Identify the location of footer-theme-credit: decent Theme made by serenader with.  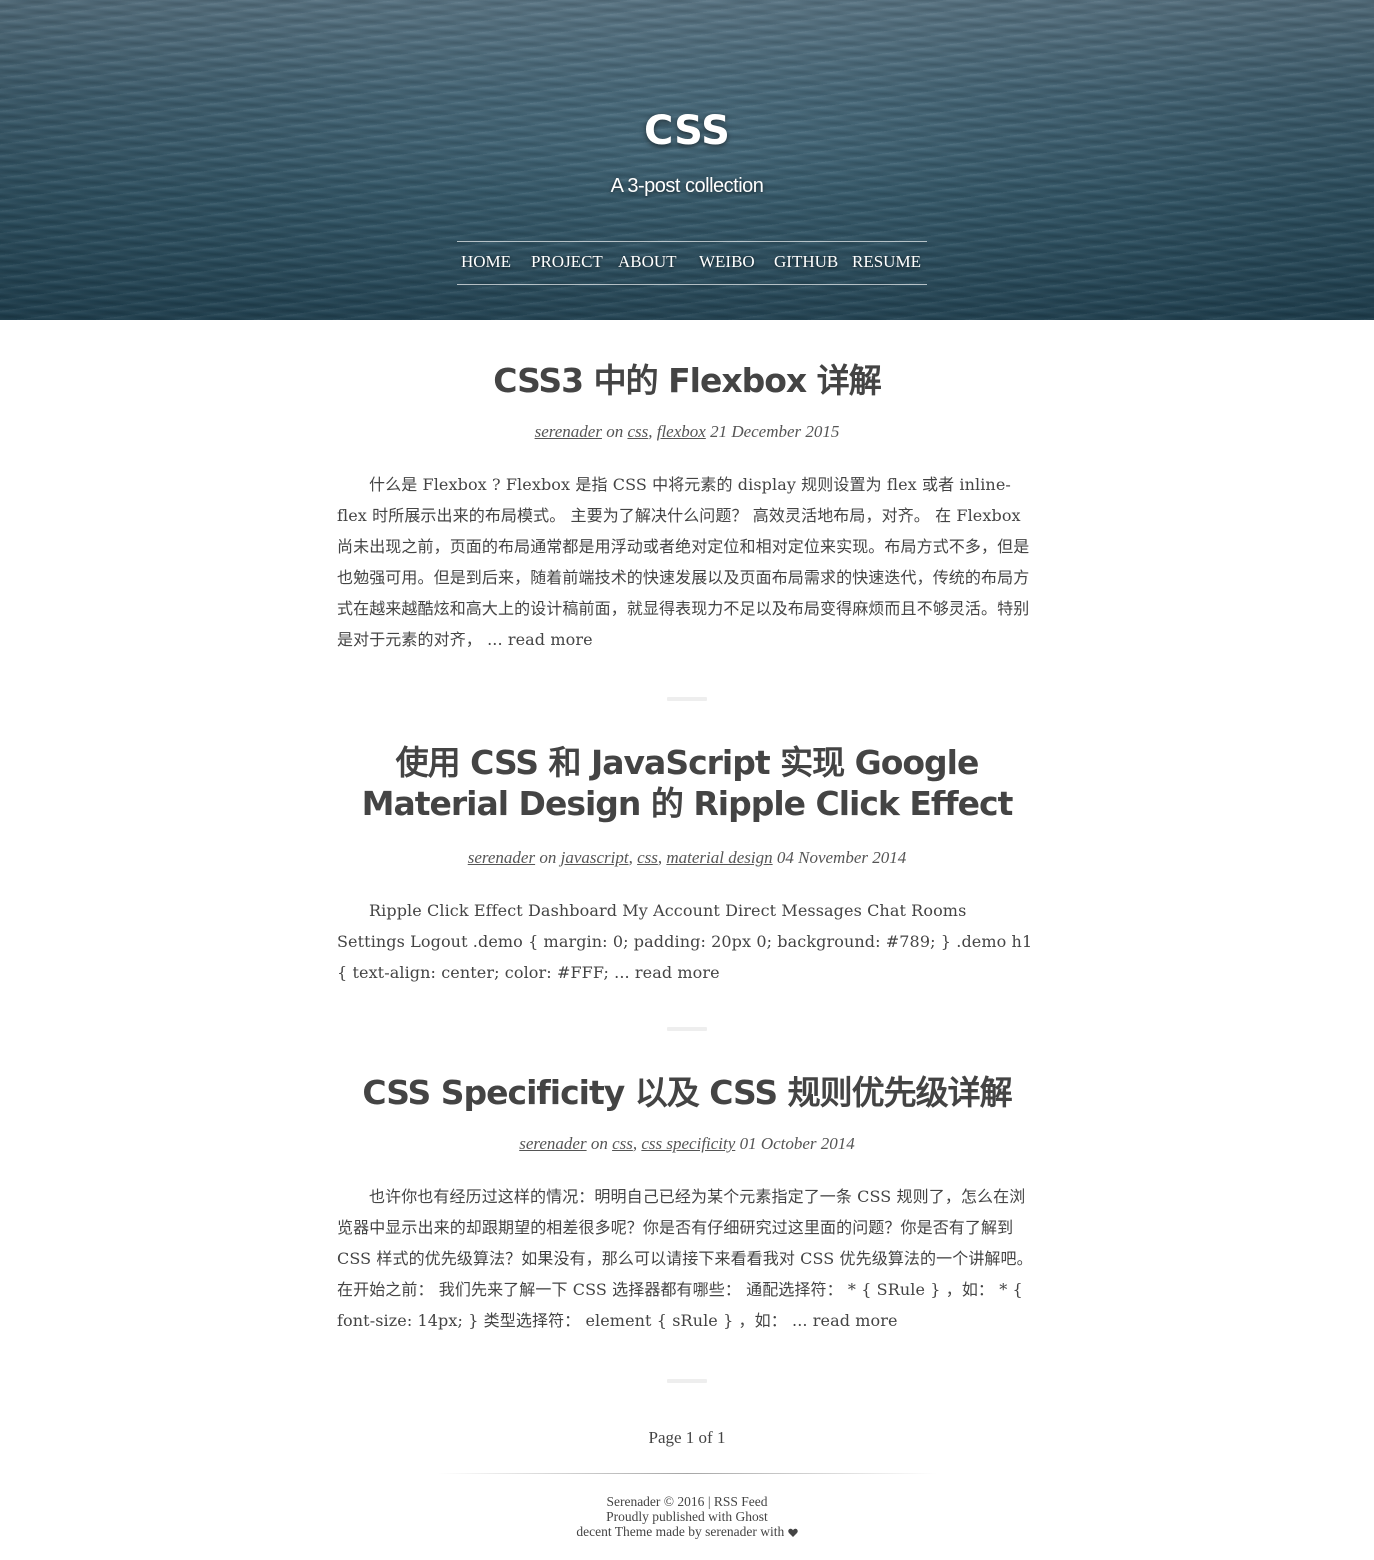
(680, 1531).